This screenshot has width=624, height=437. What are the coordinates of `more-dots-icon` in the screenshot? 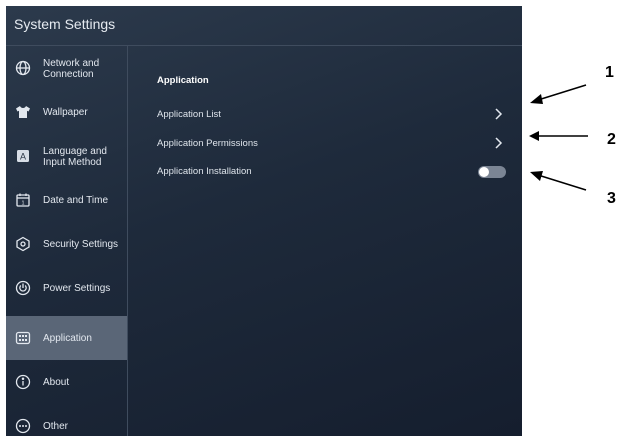 It's located at (23, 426).